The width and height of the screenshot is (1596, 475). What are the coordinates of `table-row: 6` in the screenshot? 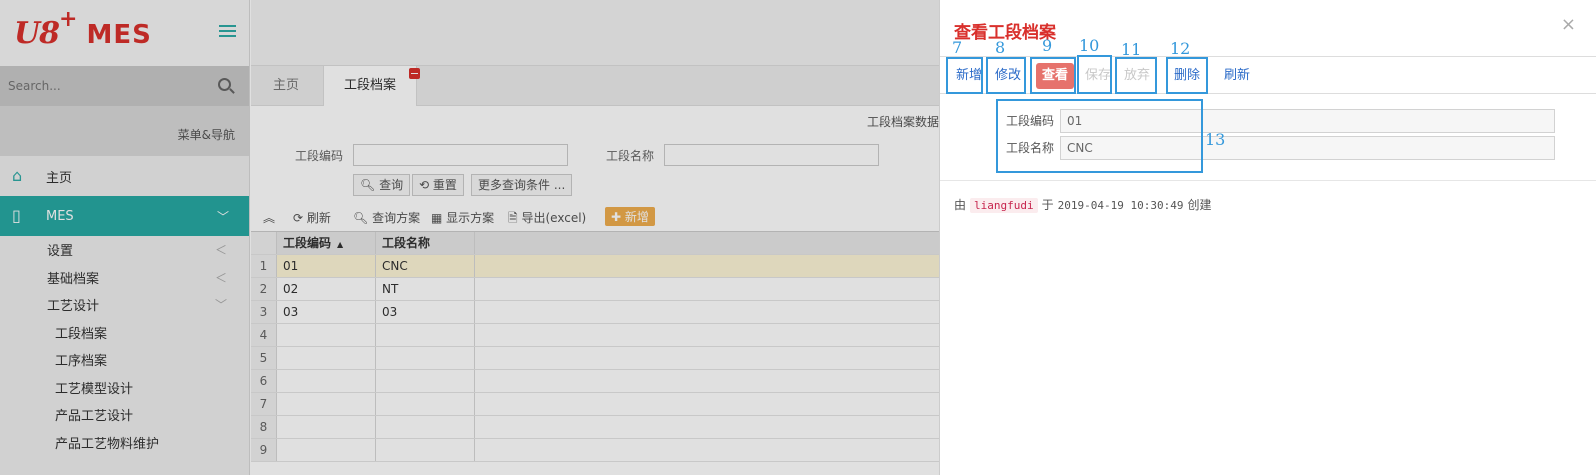 It's located at (595, 381).